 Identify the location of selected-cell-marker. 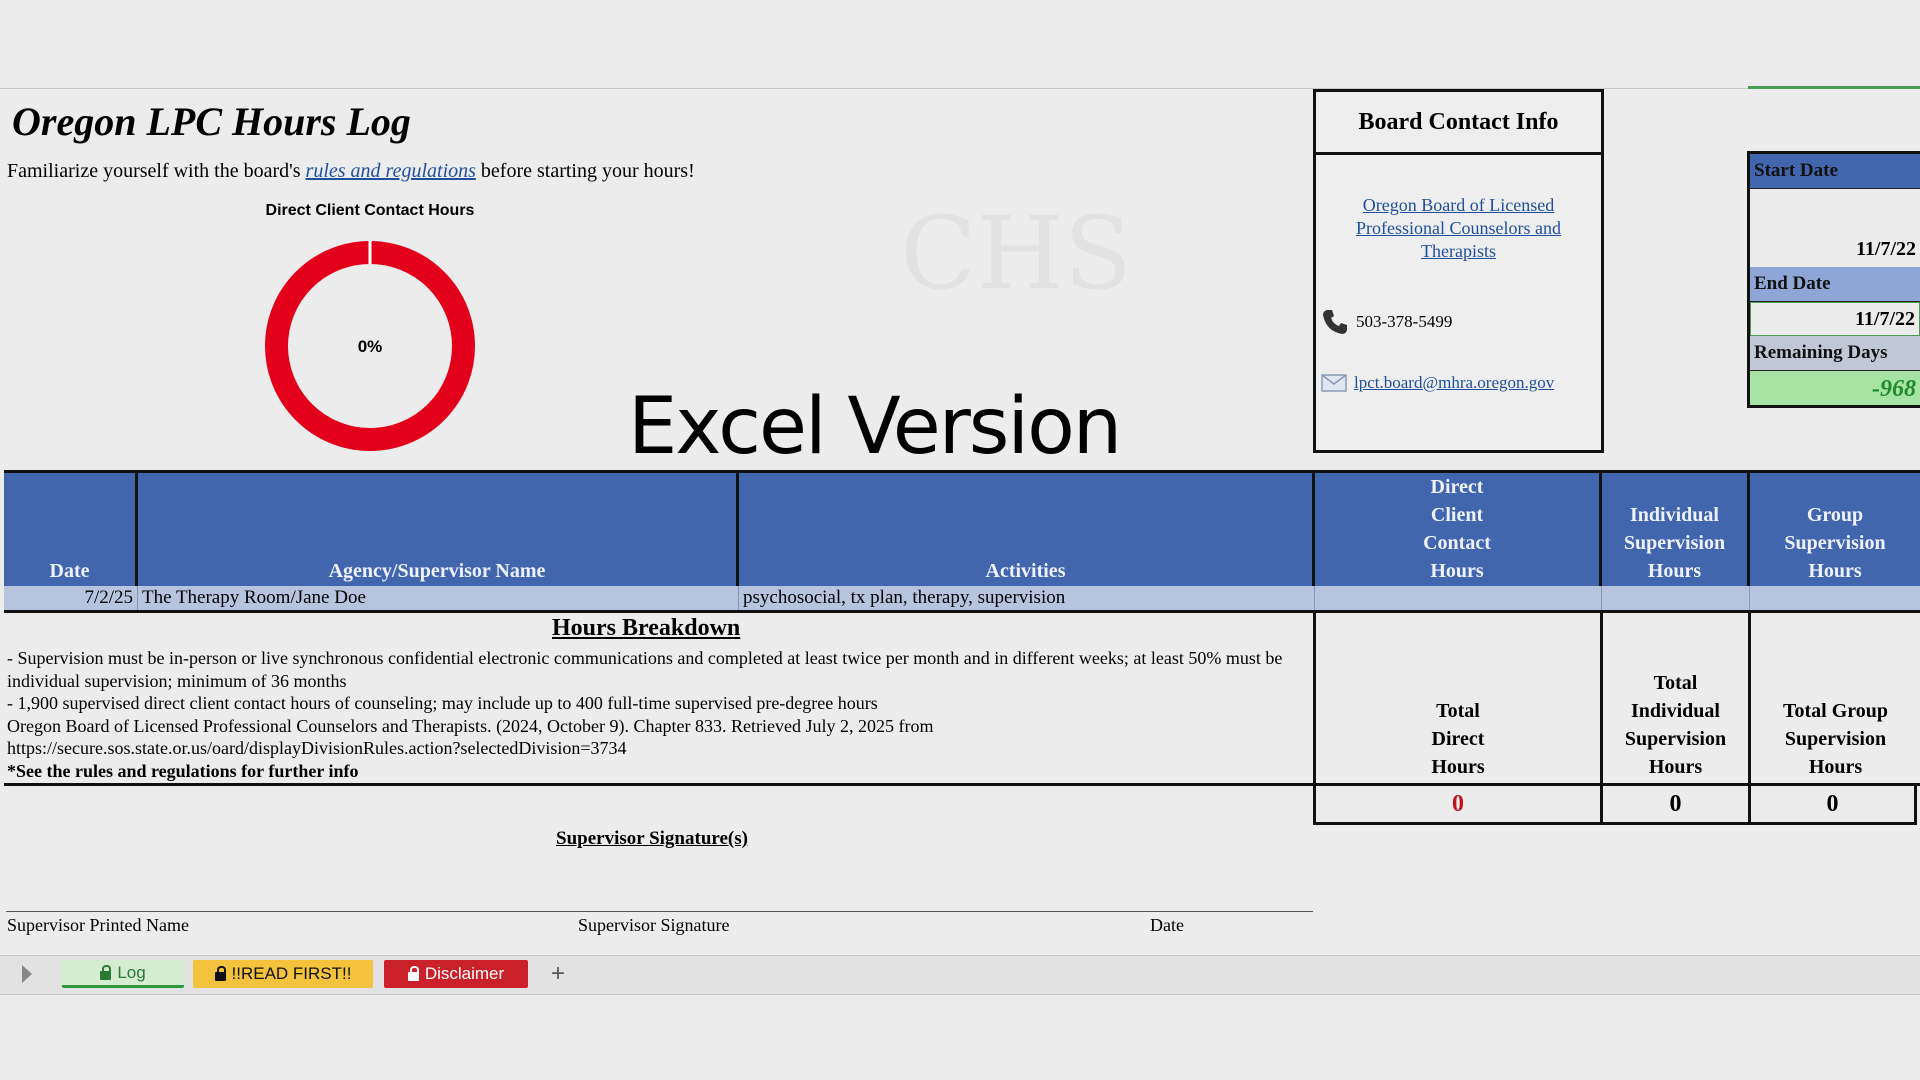
(1834, 87).